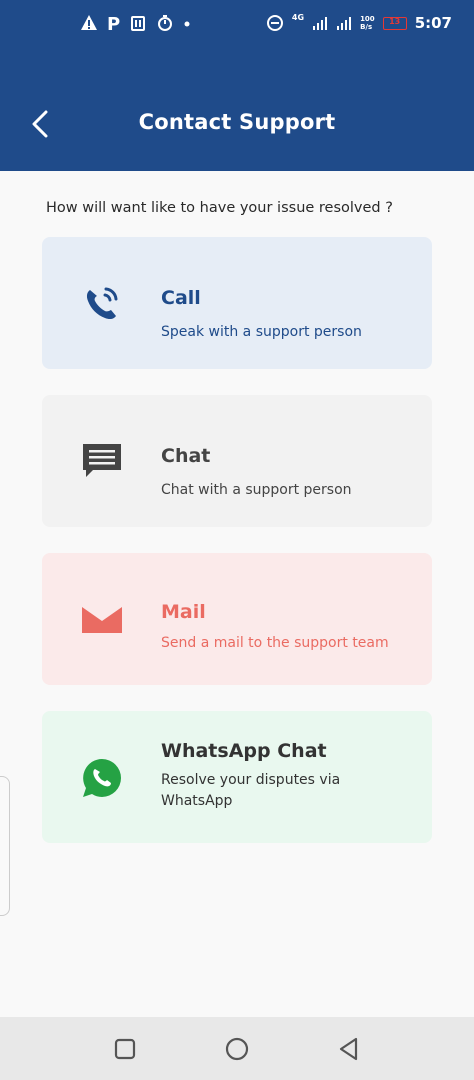 The height and width of the screenshot is (1080, 474). I want to click on system-nav-bar, so click(237, 1048).